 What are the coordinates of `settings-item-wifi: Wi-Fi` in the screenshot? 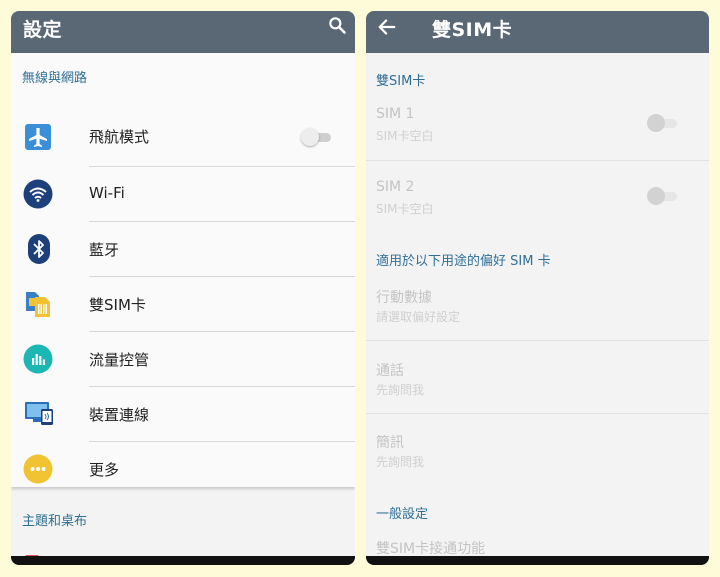 It's located at (183, 193).